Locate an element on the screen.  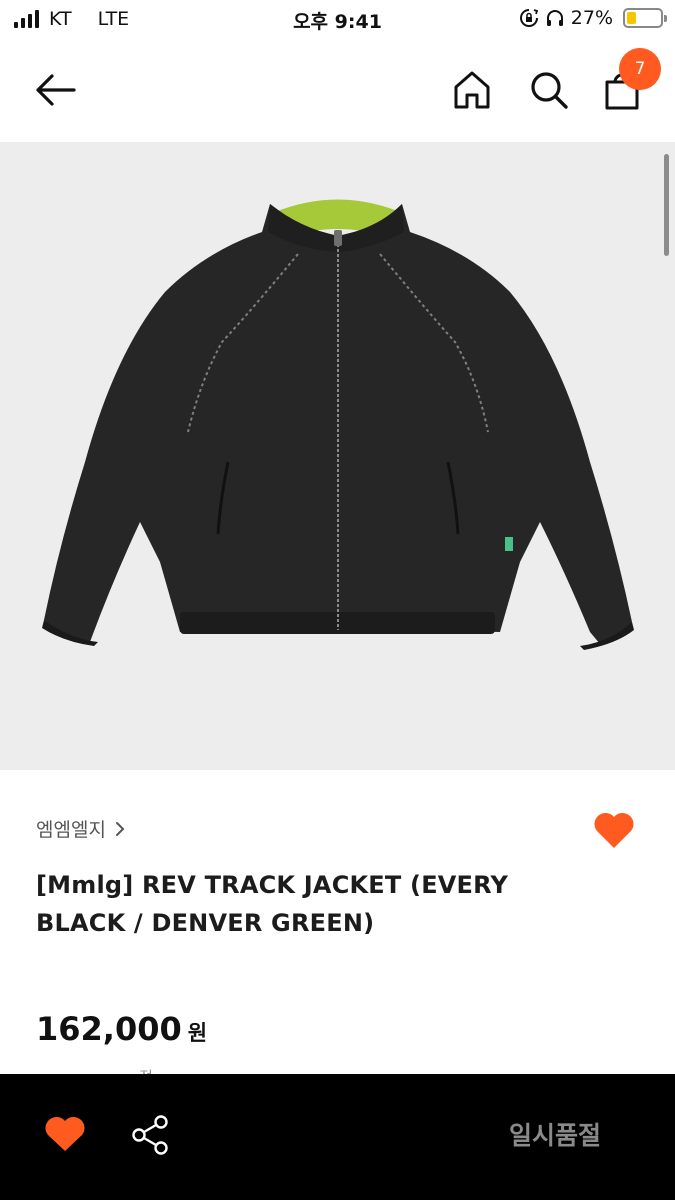
price-row: 162,000 원 is located at coordinates (121, 1029).